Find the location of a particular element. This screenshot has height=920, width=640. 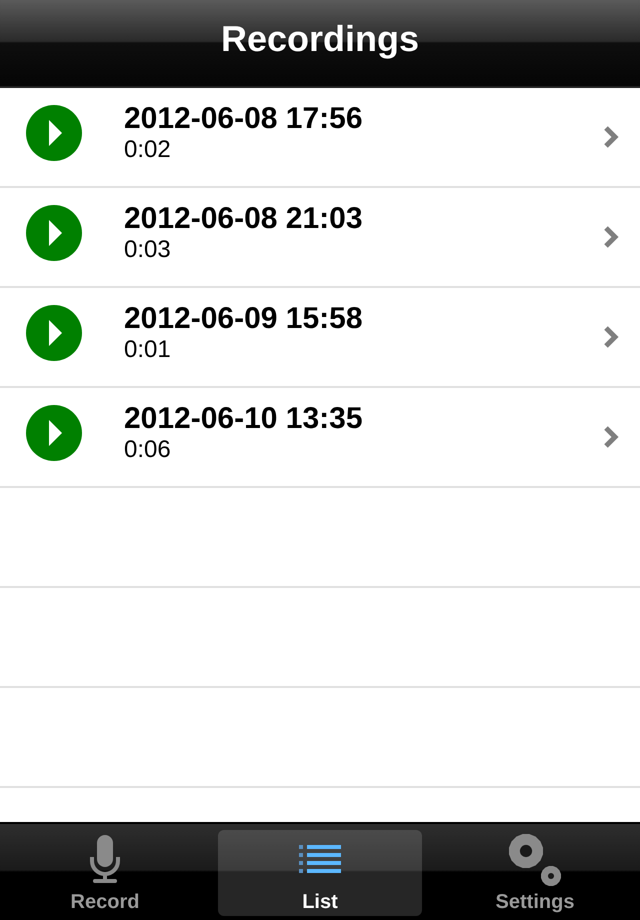

recording-duration: 0:02 is located at coordinates (148, 150).